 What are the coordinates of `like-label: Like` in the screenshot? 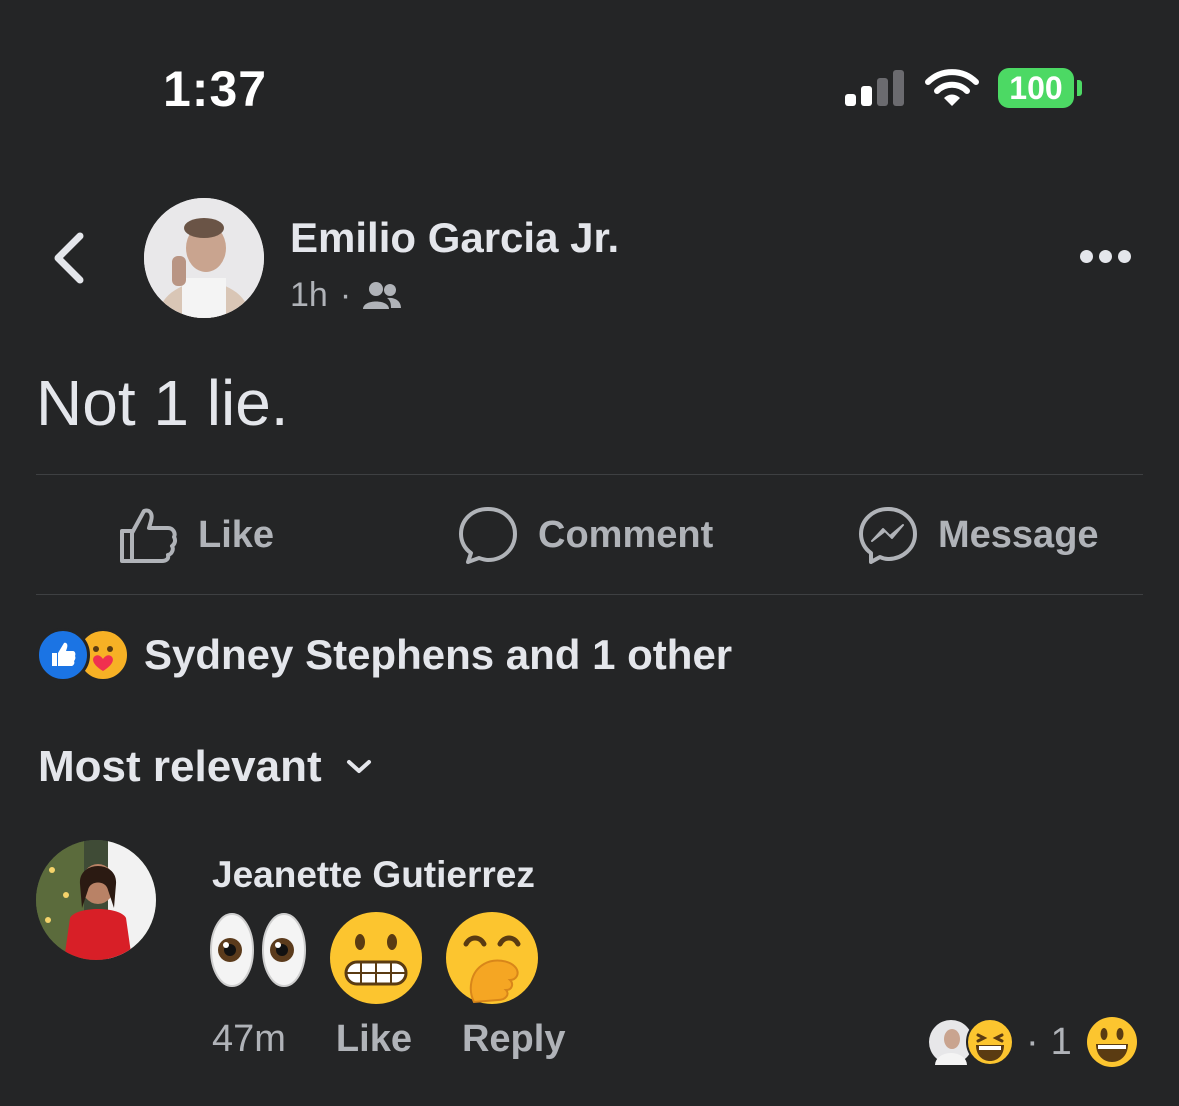 It's located at (236, 534).